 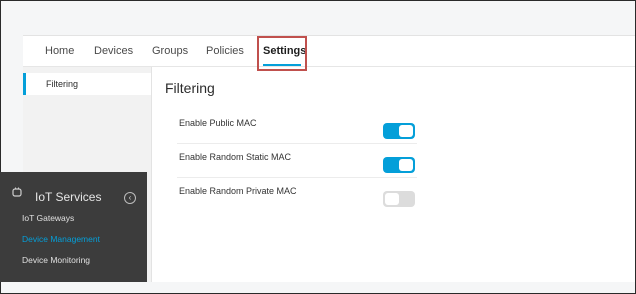 What do you see at coordinates (59, 51) in the screenshot?
I see `tab-home: Home` at bounding box center [59, 51].